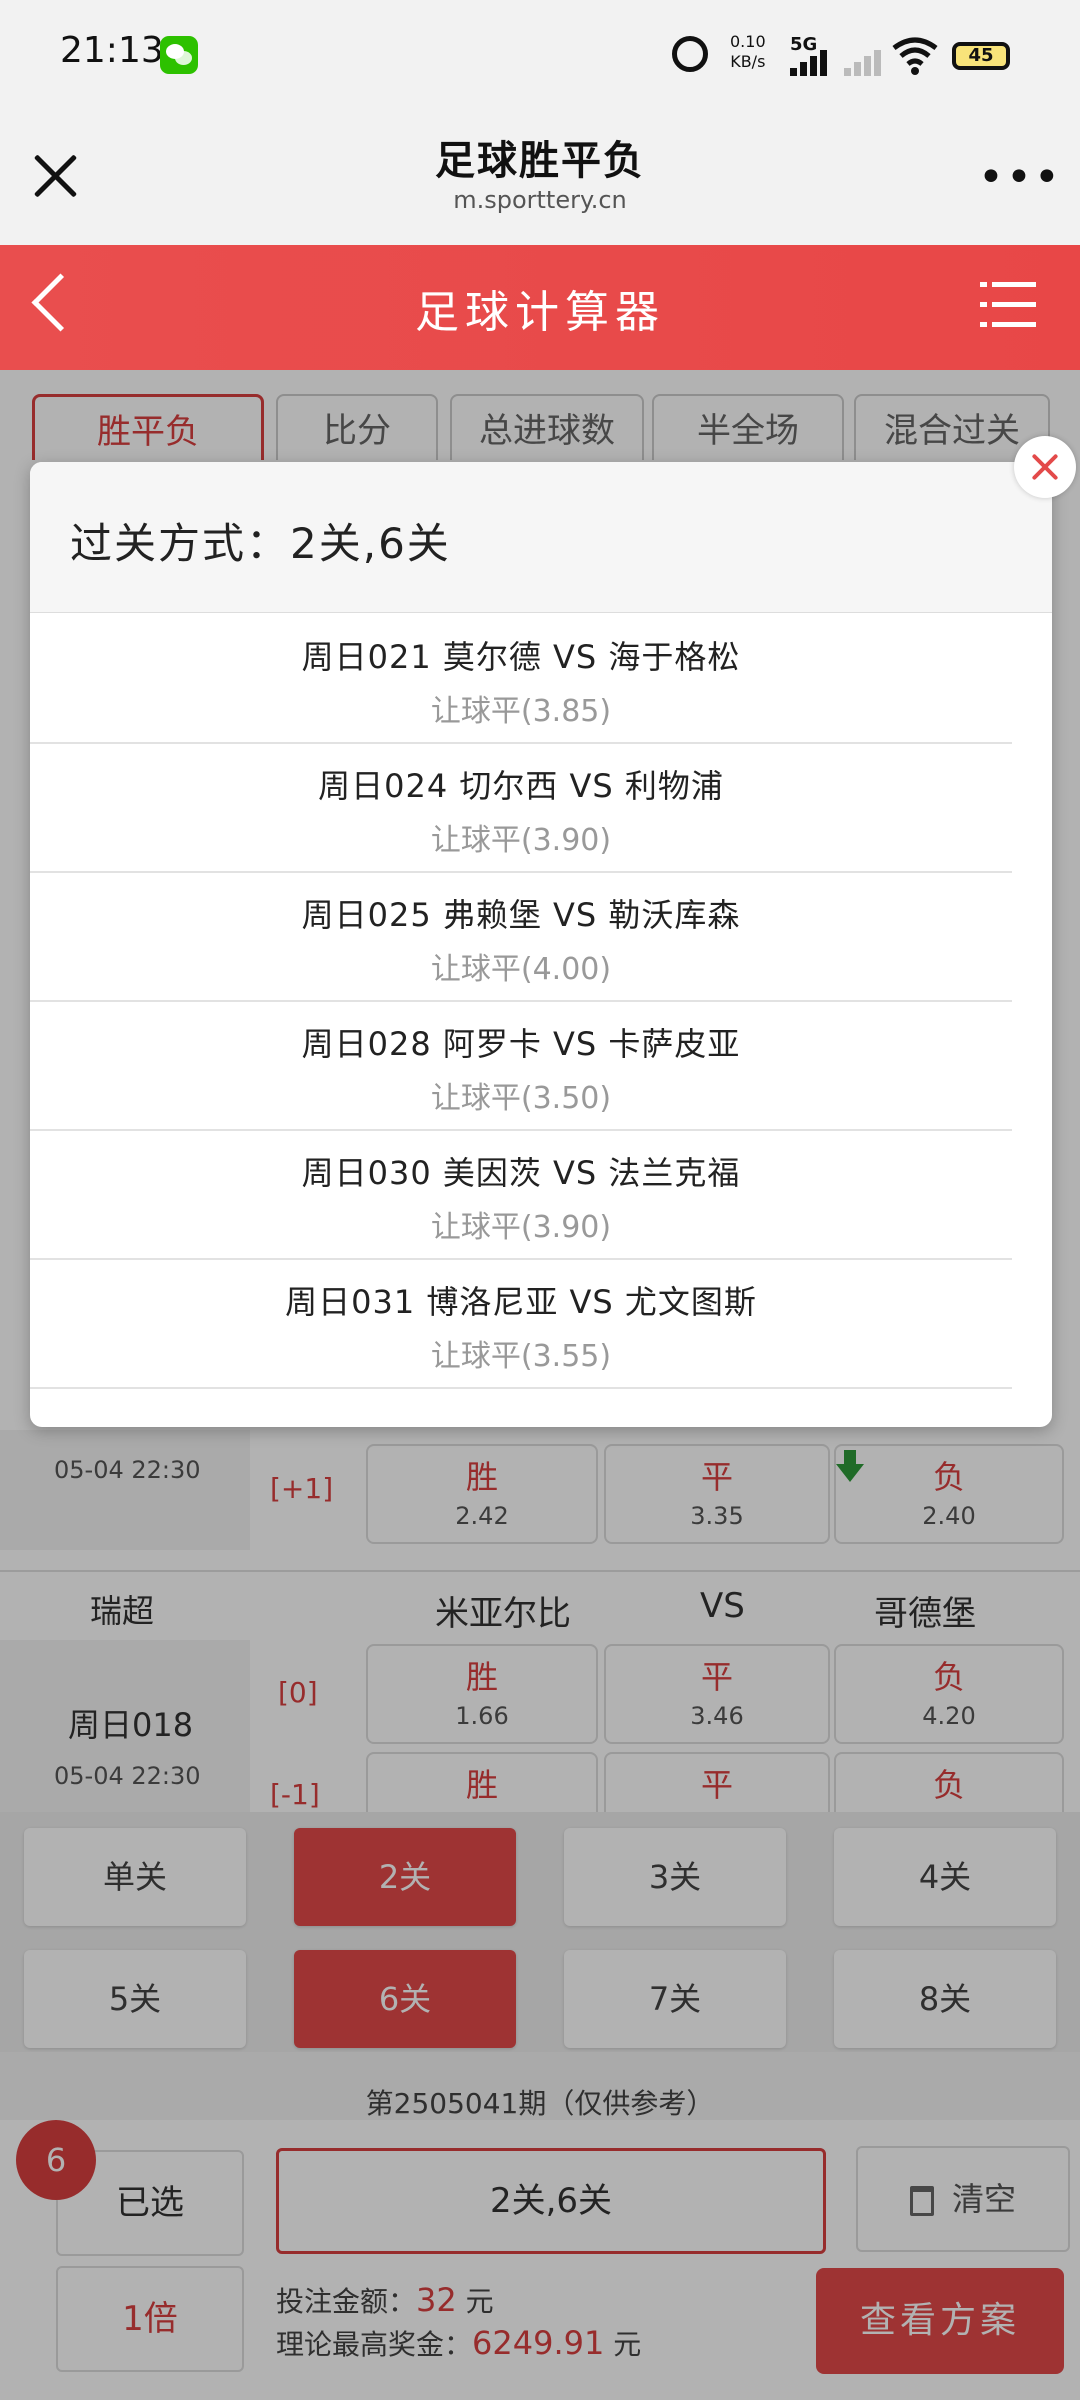 The image size is (1080, 2400). What do you see at coordinates (521, 915) in the screenshot?
I see `match-title: 周日025 弗赖堡 VS 勒沃库森` at bounding box center [521, 915].